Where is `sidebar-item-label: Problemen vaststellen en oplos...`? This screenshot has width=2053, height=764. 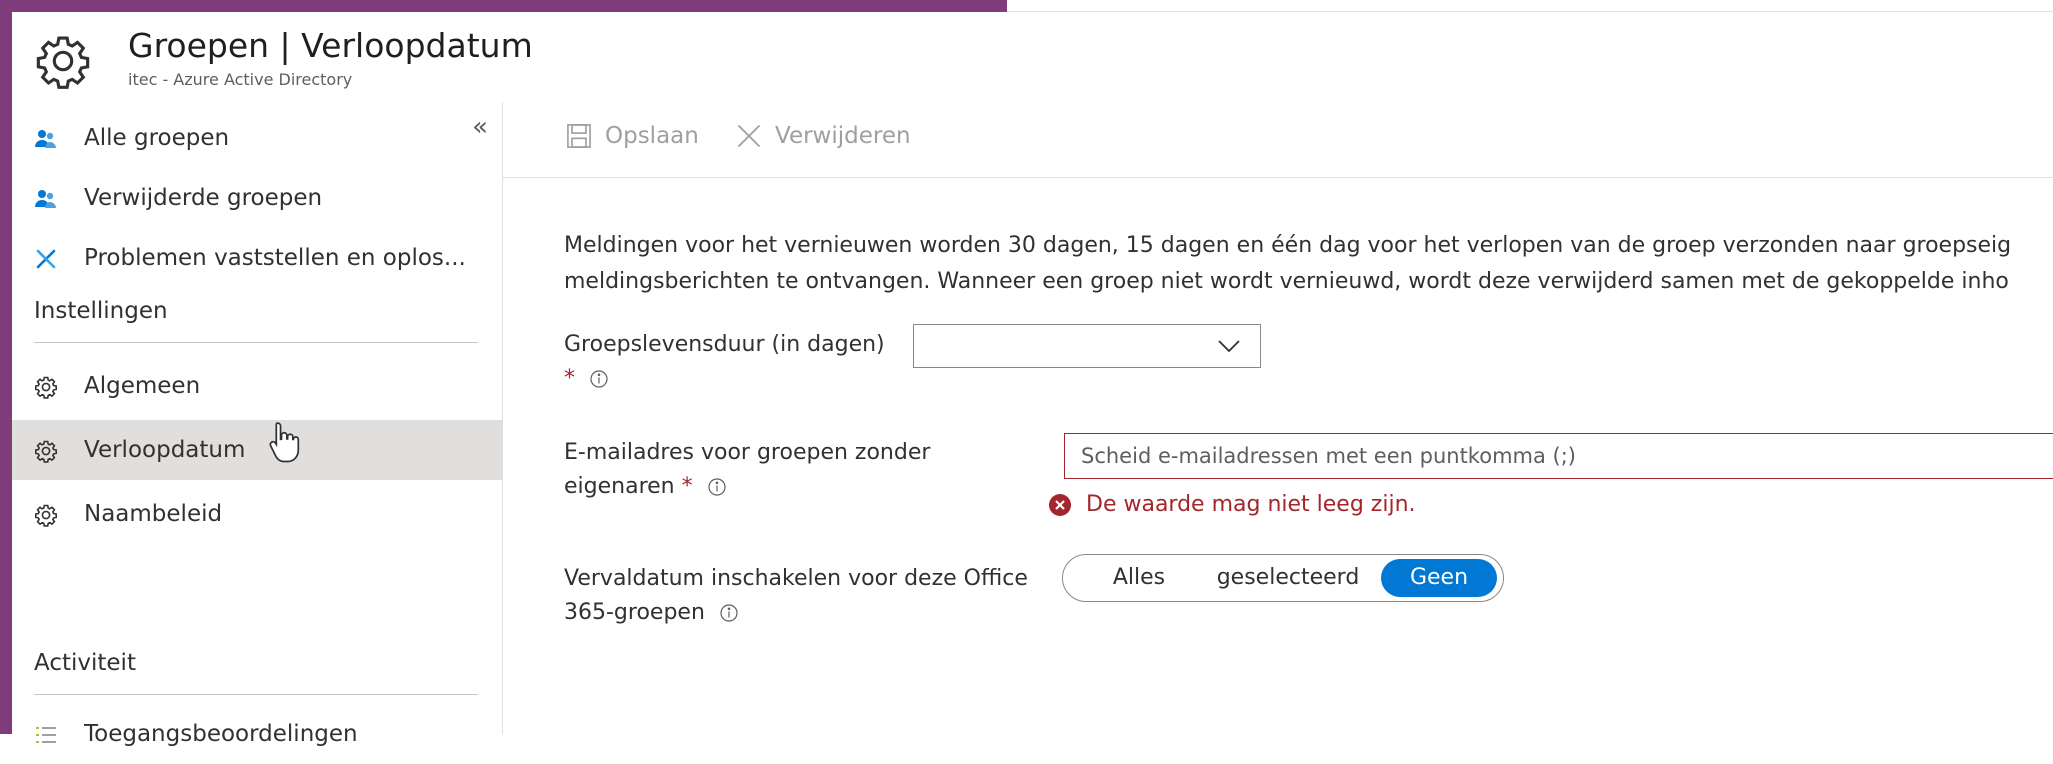
sidebar-item-label: Problemen vaststellen en oplos... is located at coordinates (275, 258).